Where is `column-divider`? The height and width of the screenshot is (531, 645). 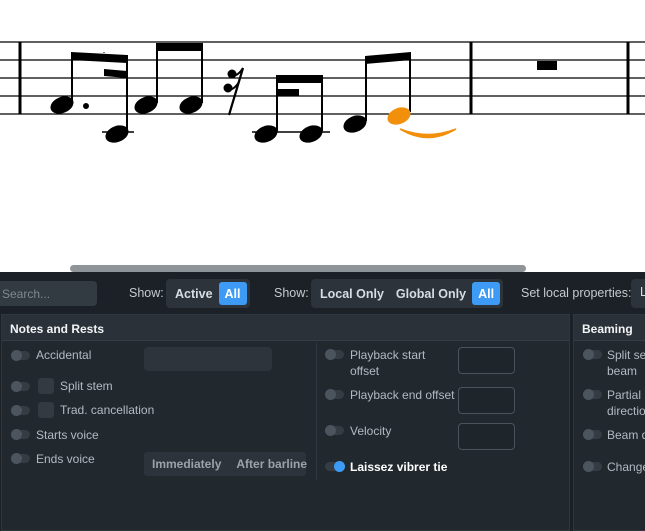
column-divider is located at coordinates (316, 411).